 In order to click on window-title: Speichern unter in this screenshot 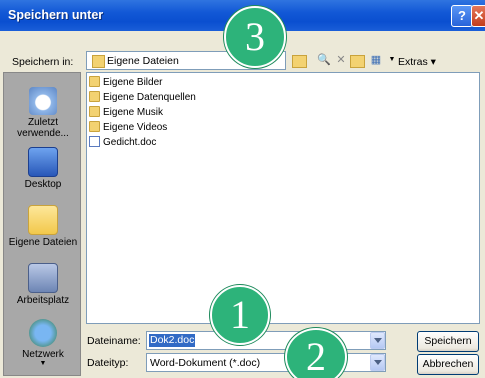, I will do `click(56, 15)`.